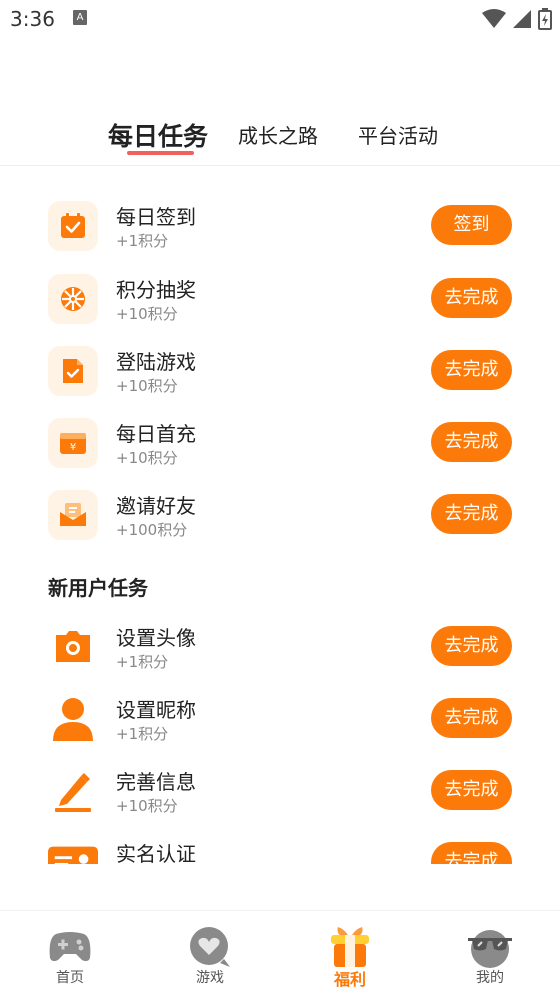 The width and height of the screenshot is (560, 995). What do you see at coordinates (350, 947) in the screenshot?
I see `gift-box-icon` at bounding box center [350, 947].